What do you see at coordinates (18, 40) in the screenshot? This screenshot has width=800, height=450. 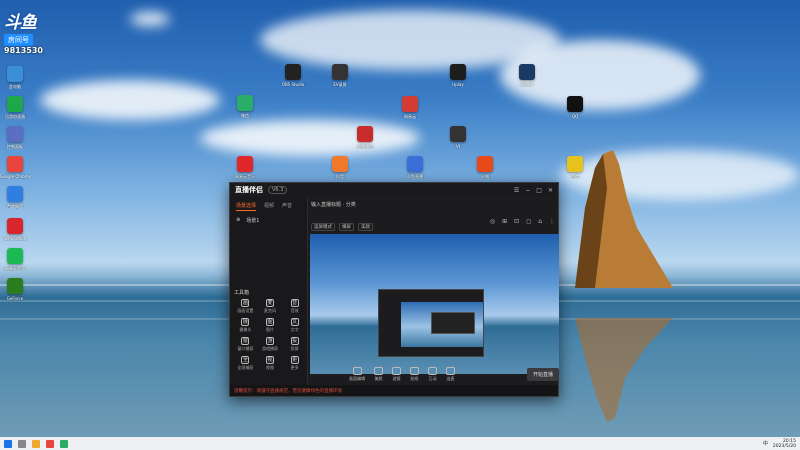 I see `room-tag: 房间号` at bounding box center [18, 40].